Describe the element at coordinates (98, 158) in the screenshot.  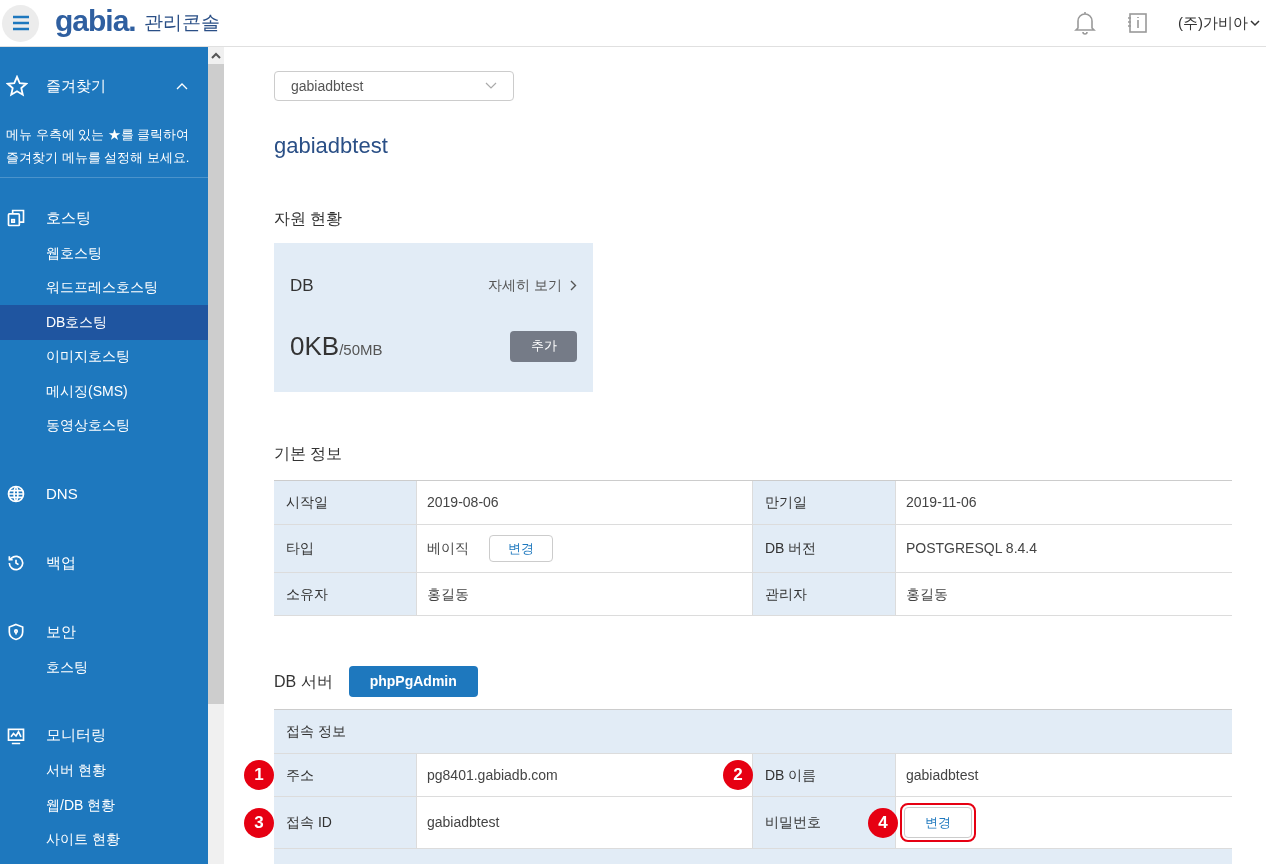
I see `favorites-hint: 즐겨찾기 메뉴를 설정해 보세요.` at that location.